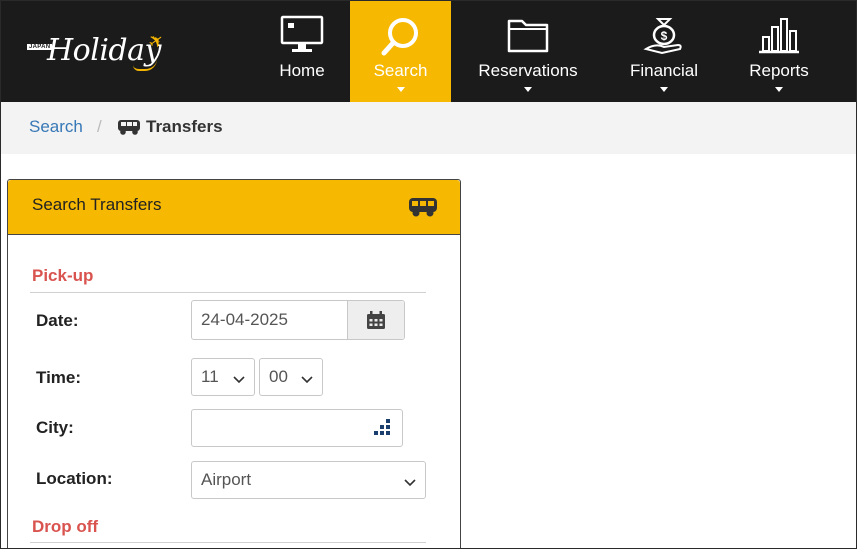 This screenshot has height=549, width=857. Describe the element at coordinates (63, 275) in the screenshot. I see `pickup-section-title: Pick-up` at that location.